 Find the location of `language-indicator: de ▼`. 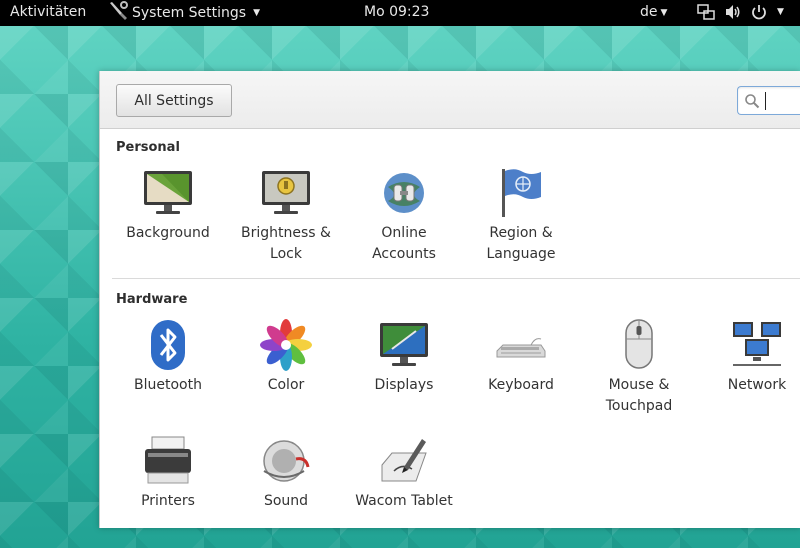

language-indicator: de ▼ is located at coordinates (653, 12).